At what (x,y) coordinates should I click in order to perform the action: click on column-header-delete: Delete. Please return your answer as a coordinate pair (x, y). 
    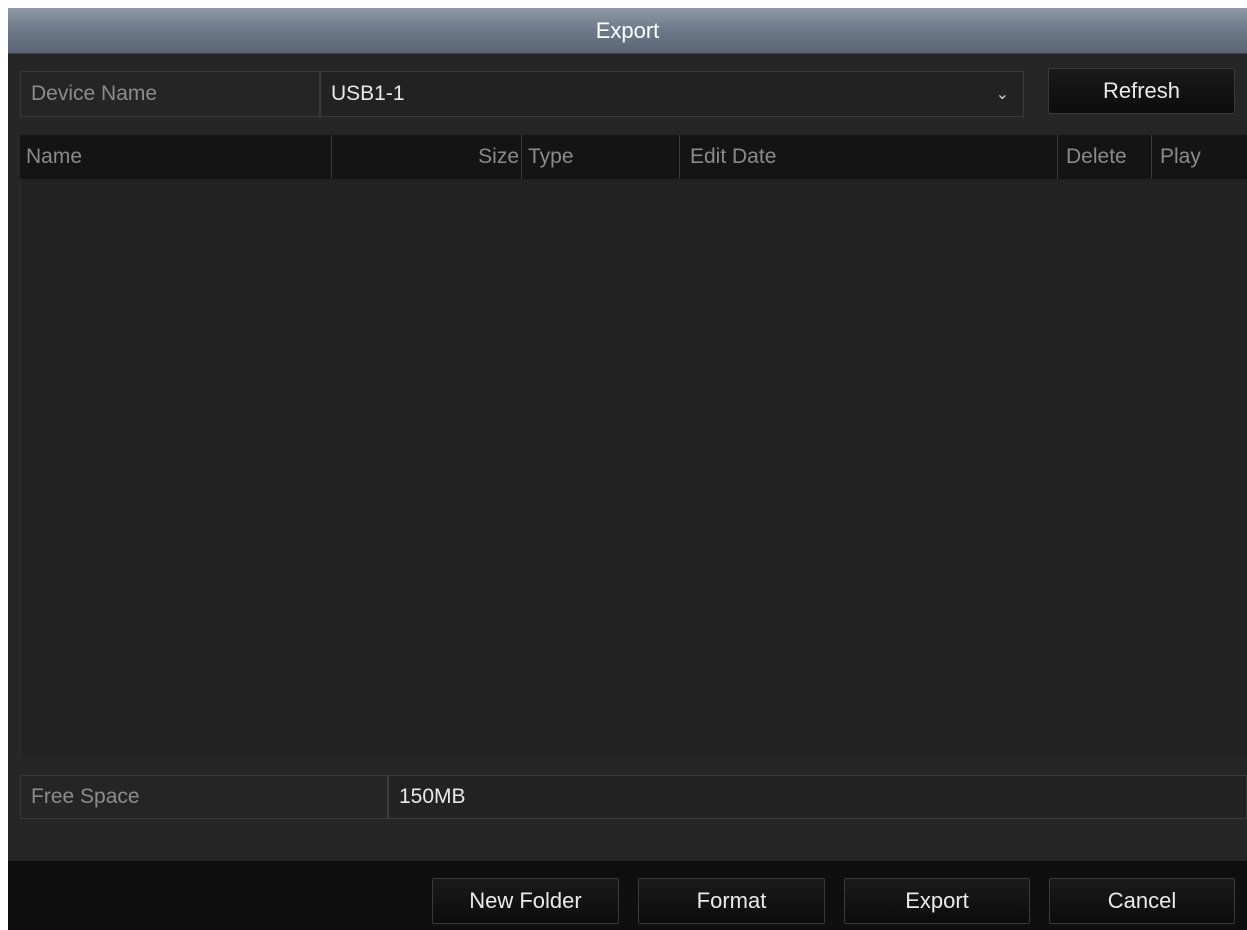
    Looking at the image, I should click on (1105, 157).